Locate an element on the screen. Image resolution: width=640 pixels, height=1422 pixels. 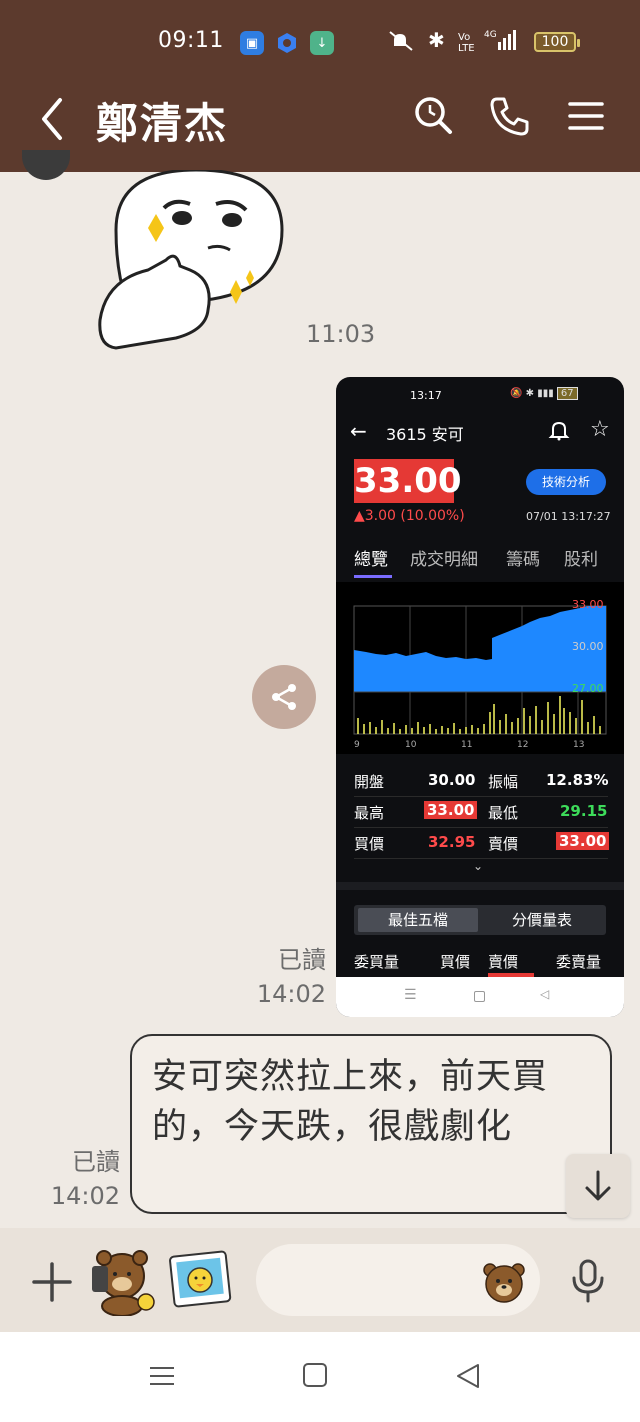
arrow-down-icon is located at coordinates (598, 1185).